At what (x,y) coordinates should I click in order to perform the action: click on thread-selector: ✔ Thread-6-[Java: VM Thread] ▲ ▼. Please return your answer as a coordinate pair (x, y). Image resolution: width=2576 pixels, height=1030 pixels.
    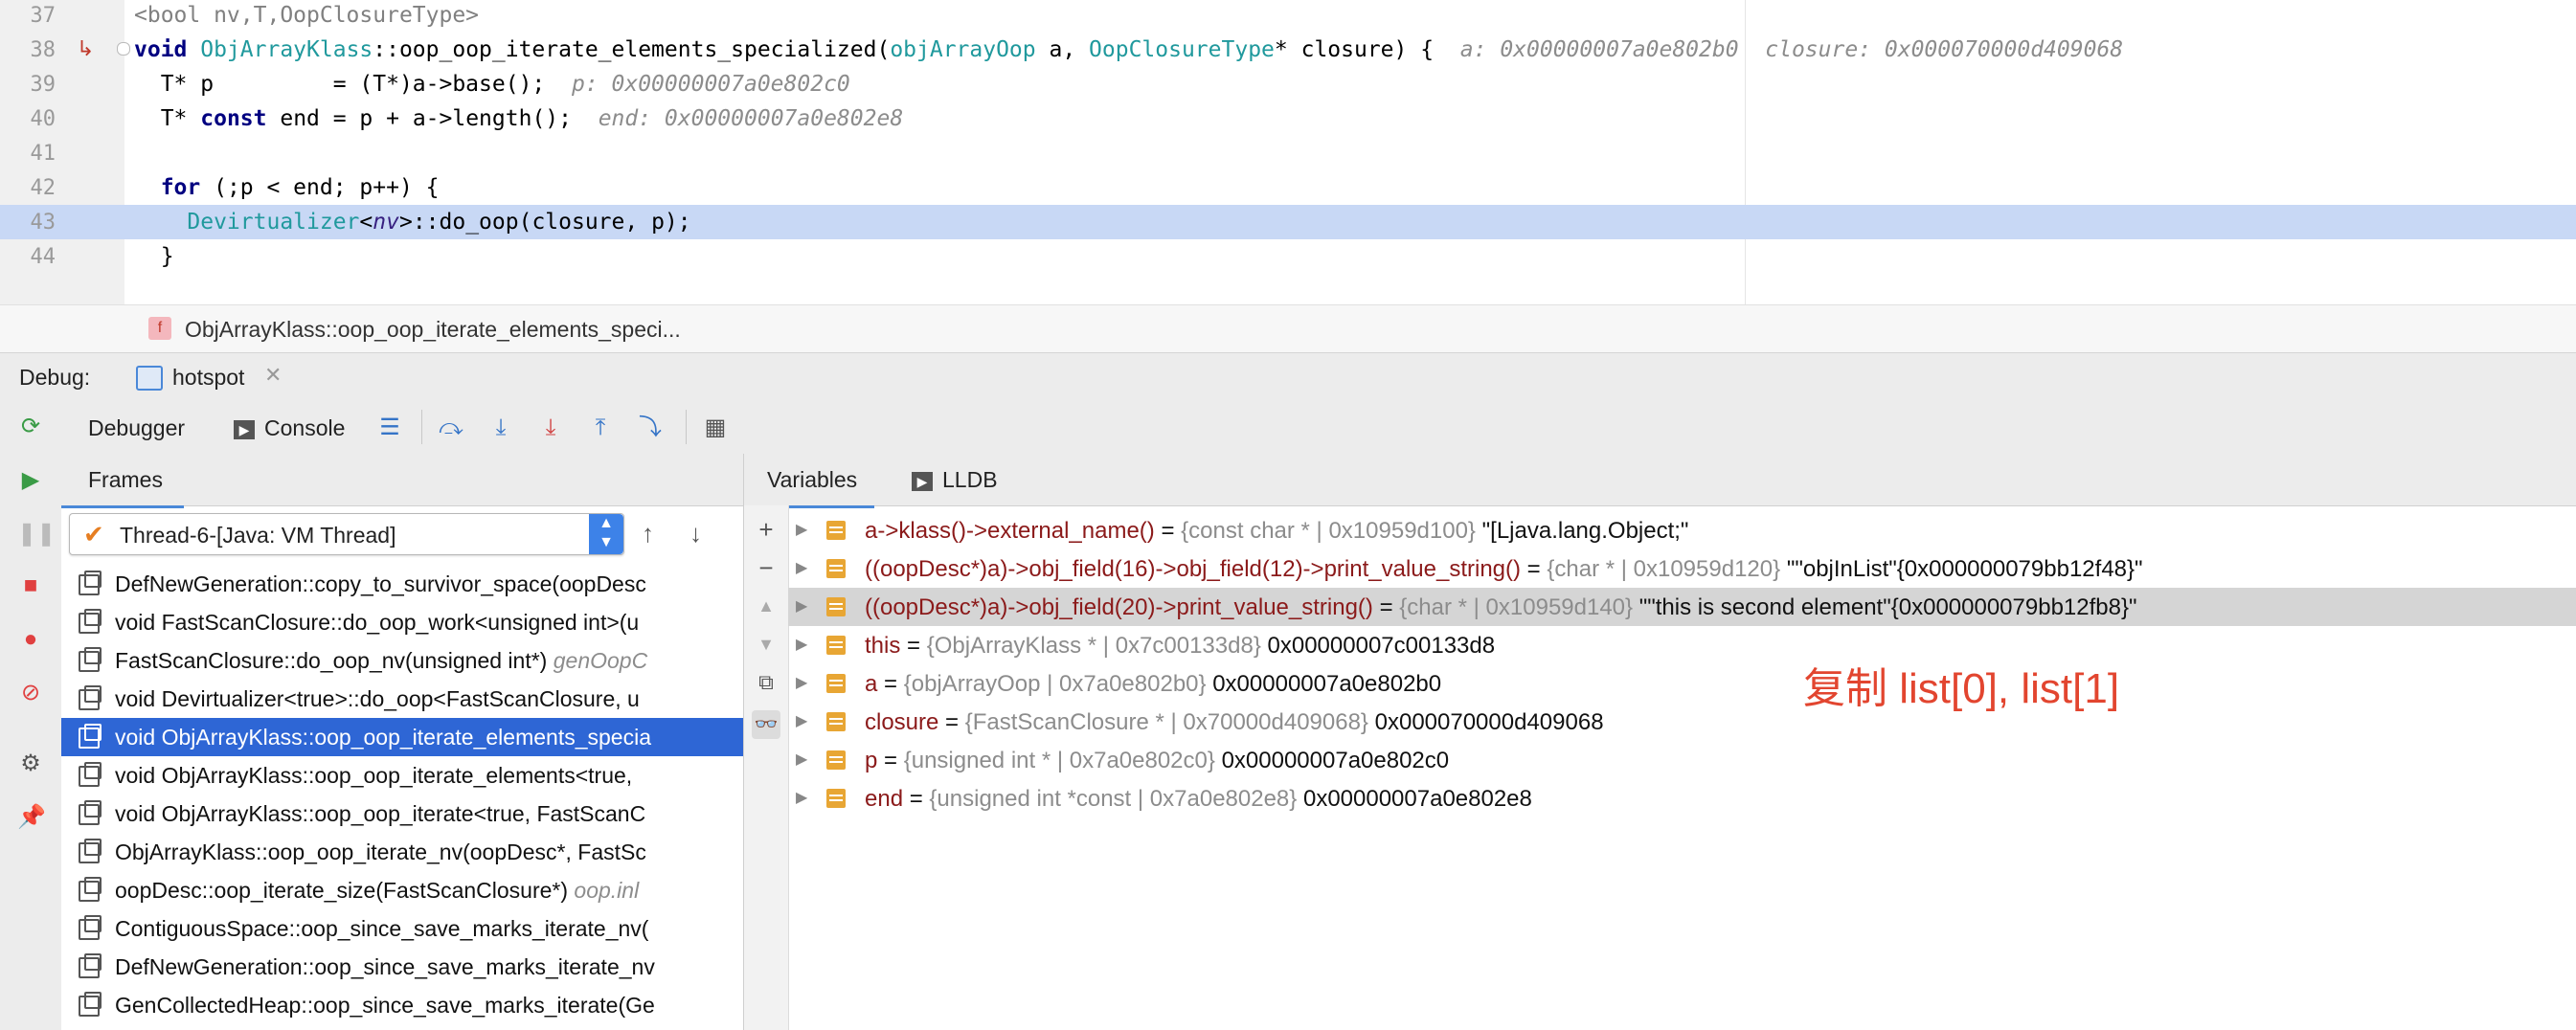
    Looking at the image, I should click on (346, 534).